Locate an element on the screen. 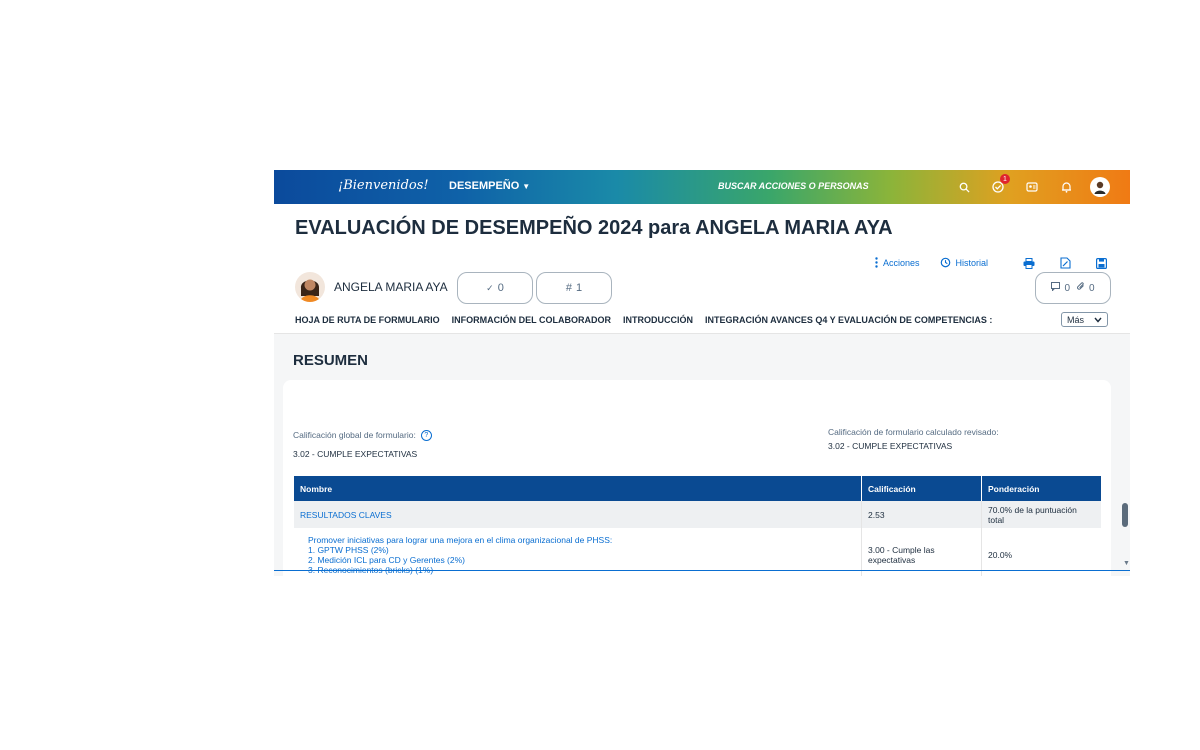 This screenshot has width=1200, height=750. module-menu: DESEMPEÑO ▼ is located at coordinates (489, 186).